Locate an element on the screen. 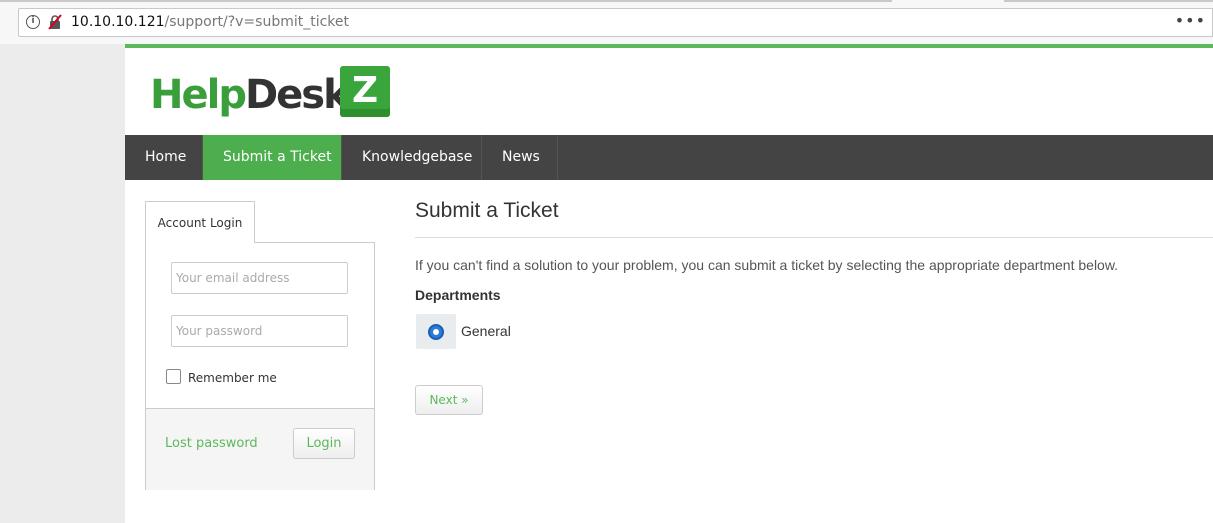 This screenshot has height=523, width=1213. department-general-label: General is located at coordinates (486, 331).